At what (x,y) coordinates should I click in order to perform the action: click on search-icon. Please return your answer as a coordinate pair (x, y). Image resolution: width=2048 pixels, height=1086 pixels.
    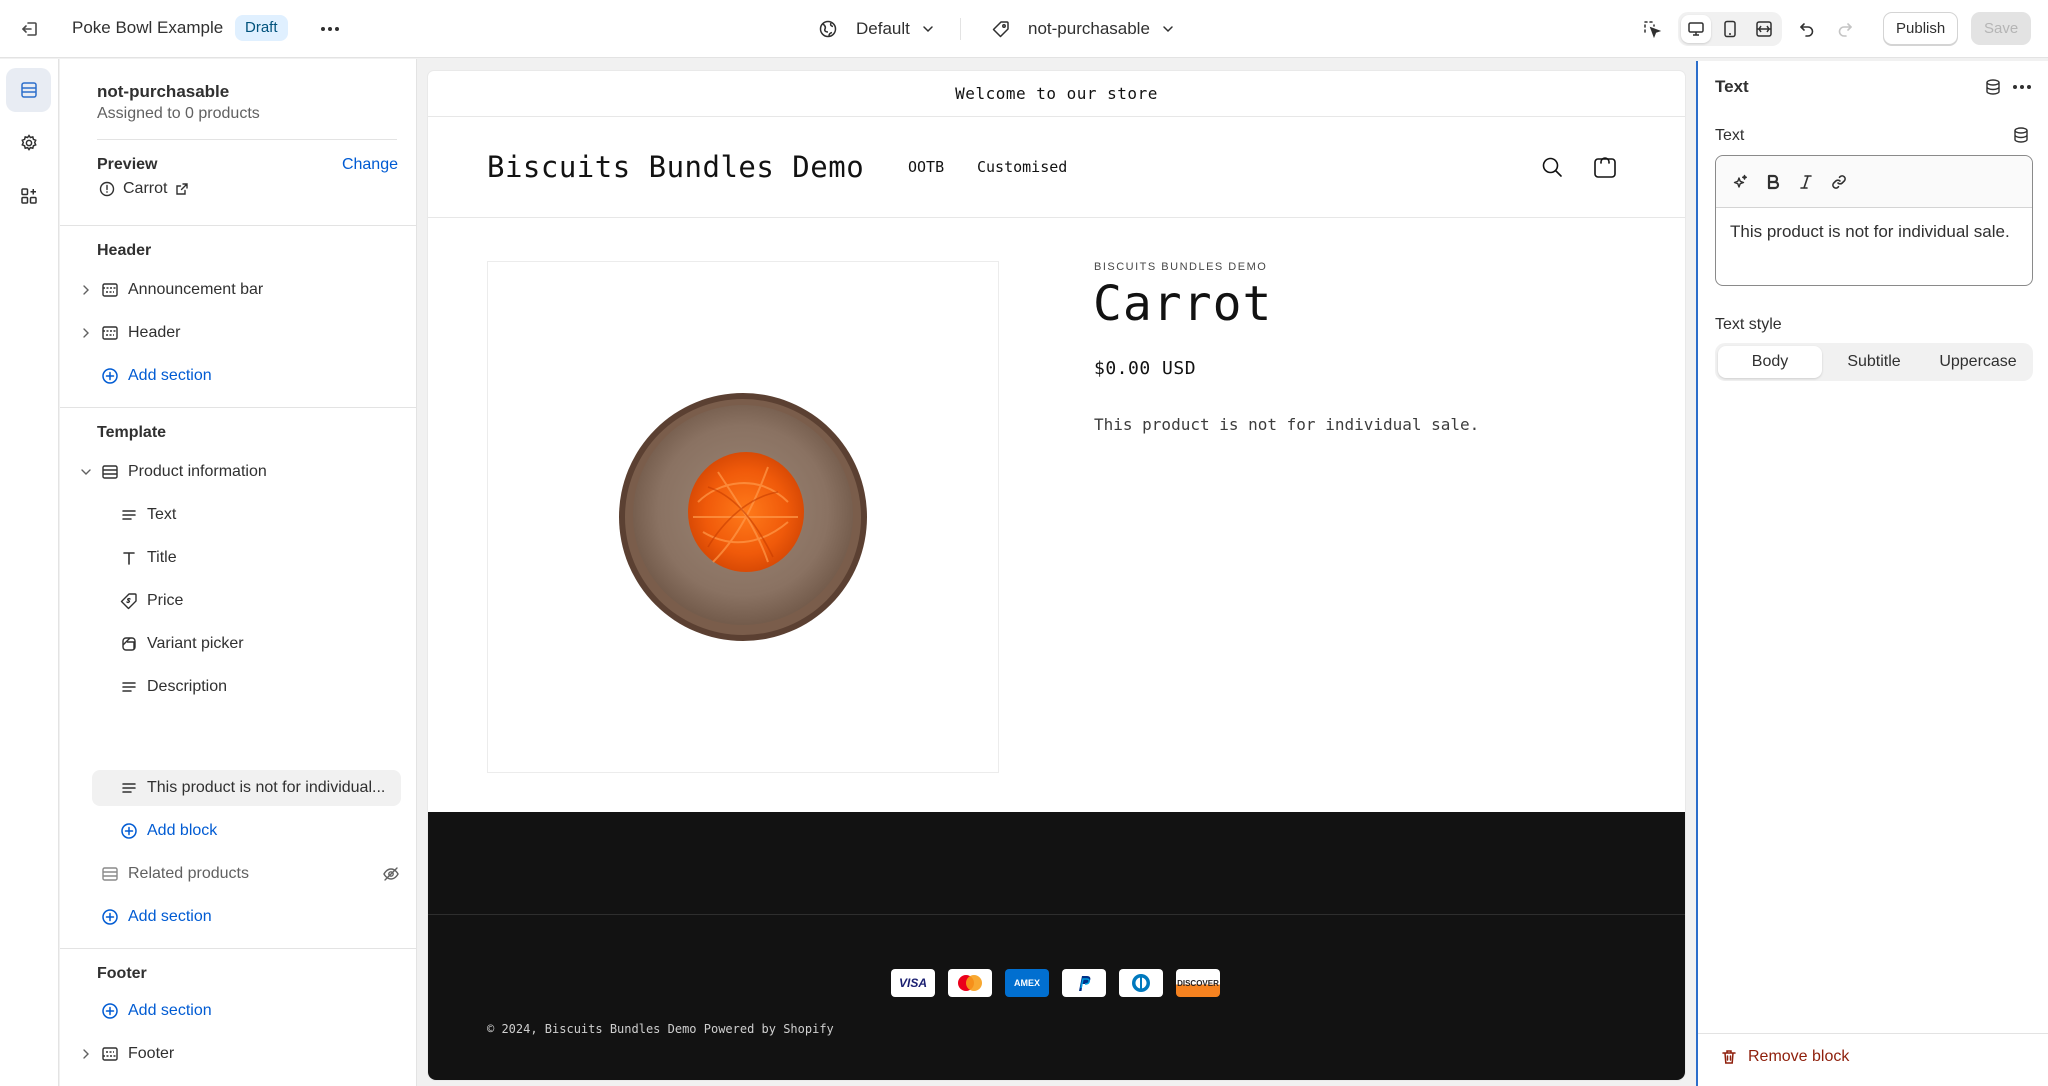
    Looking at the image, I should click on (1552, 167).